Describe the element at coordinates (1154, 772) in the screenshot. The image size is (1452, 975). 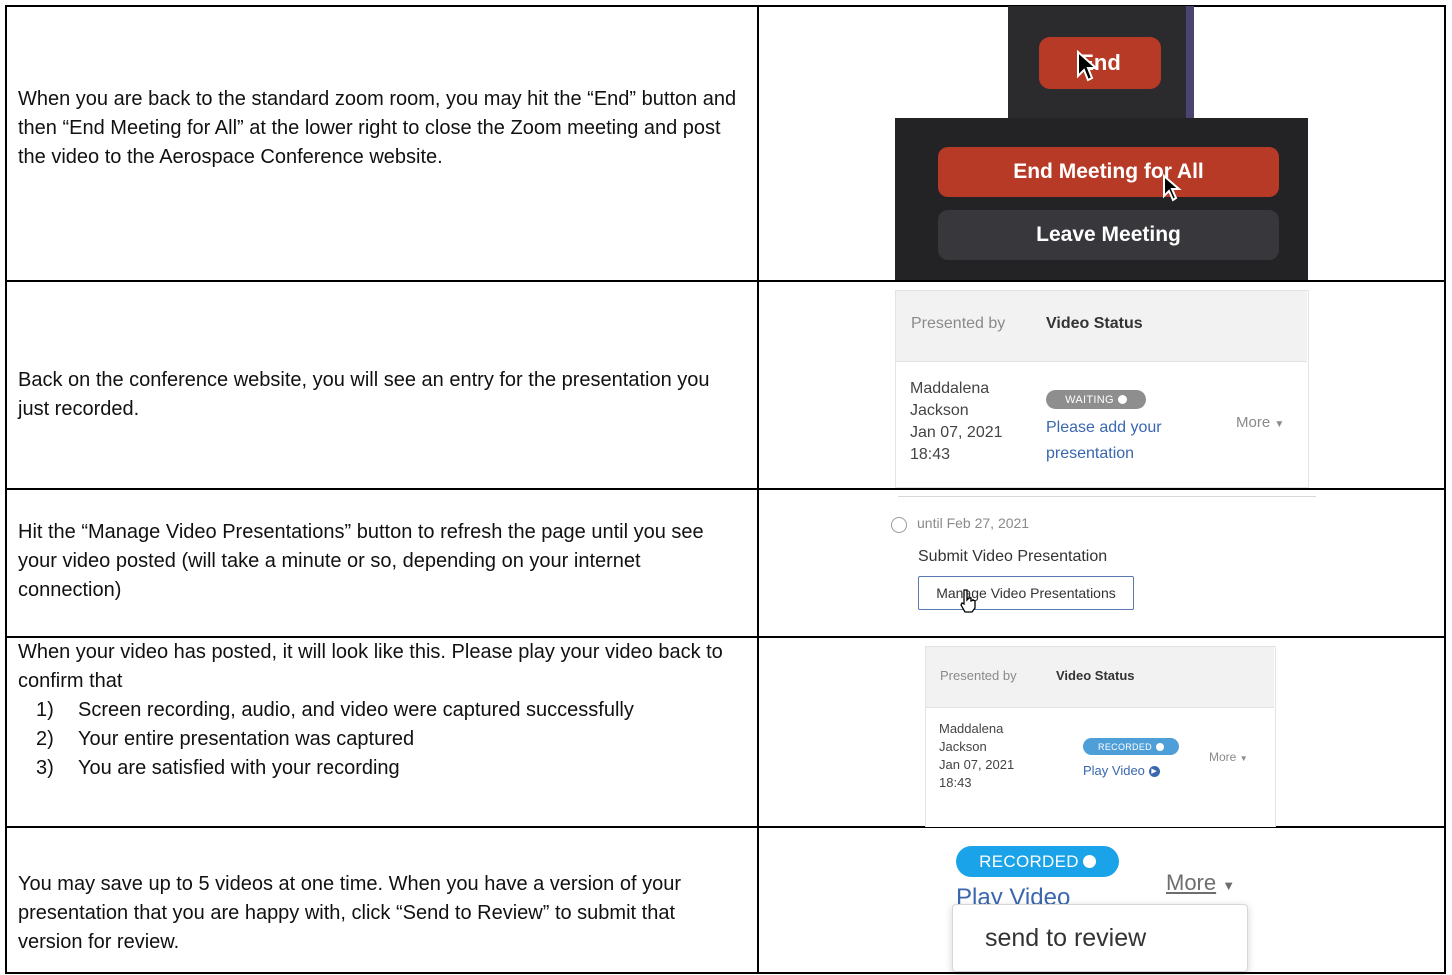
I see `play-circle-icon: ▶` at that location.